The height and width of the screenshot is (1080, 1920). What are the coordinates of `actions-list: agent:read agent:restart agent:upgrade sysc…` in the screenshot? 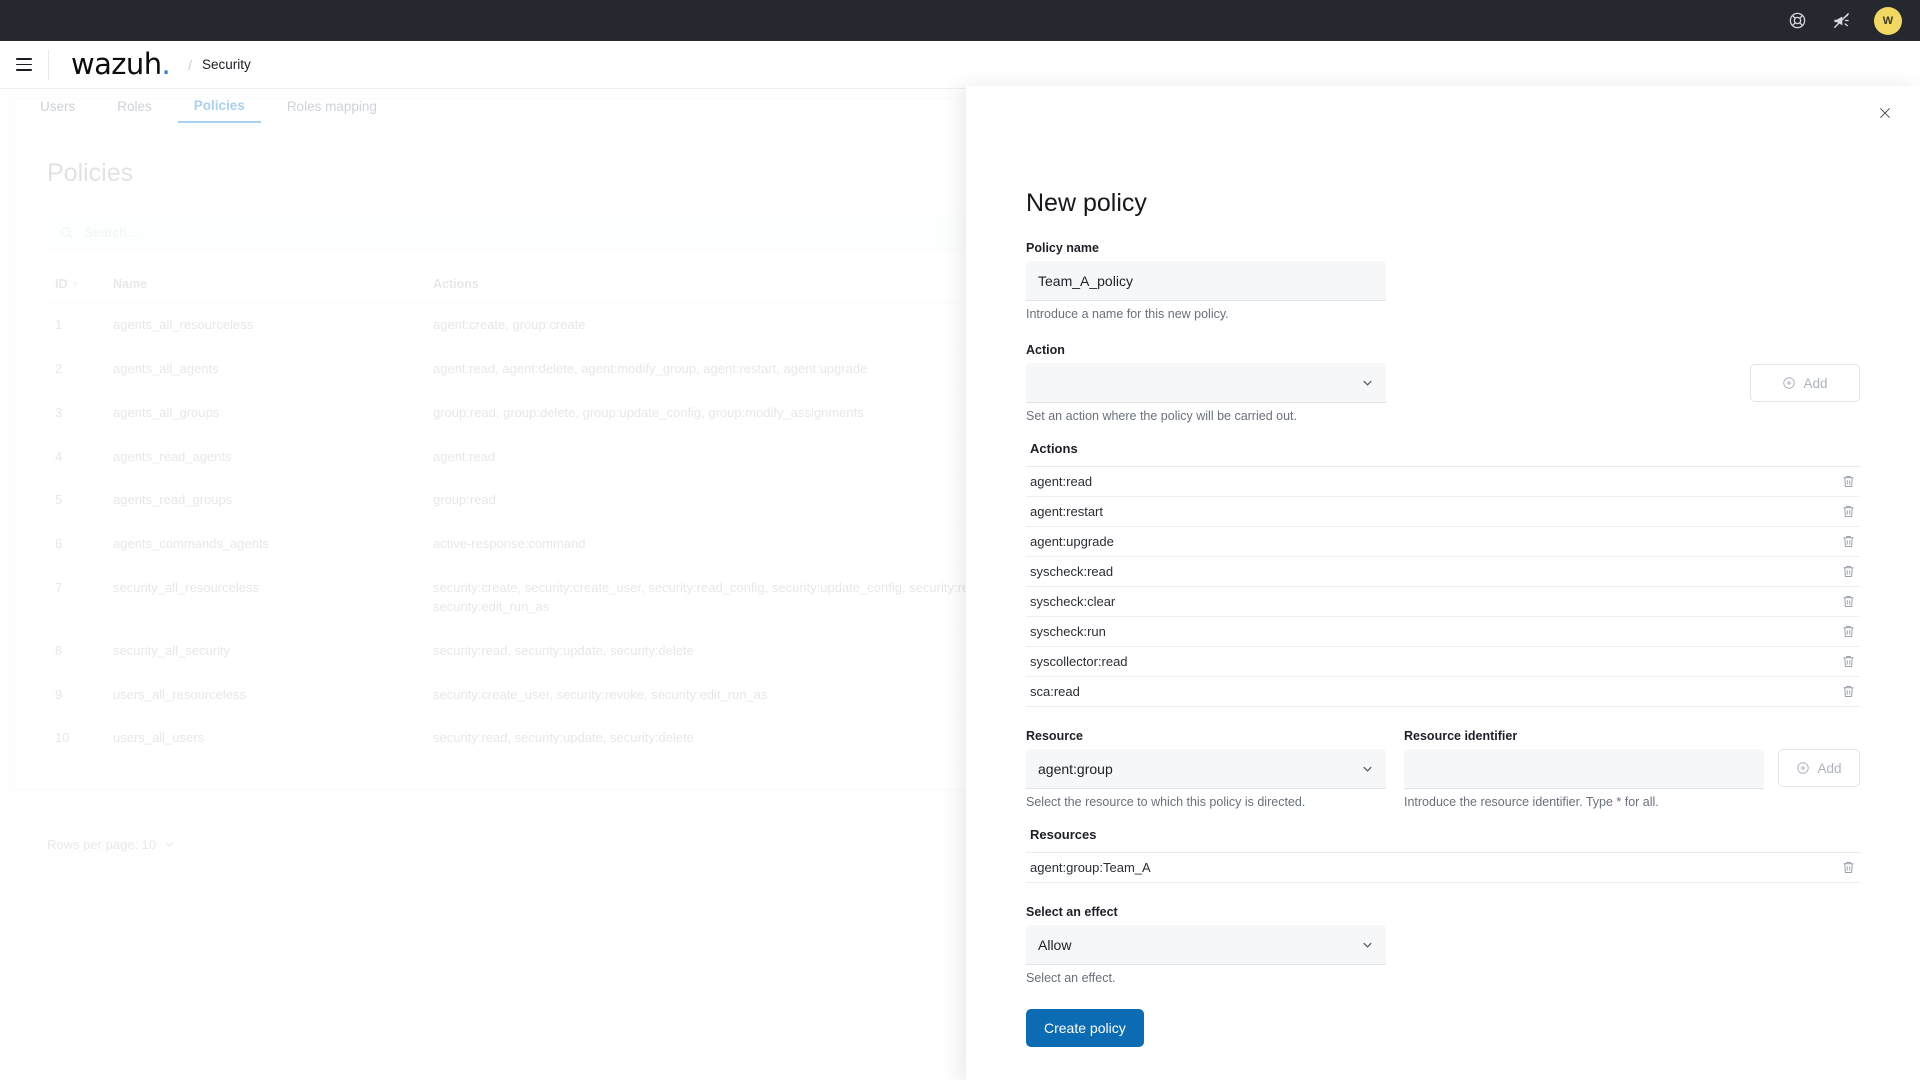 It's located at (1443, 586).